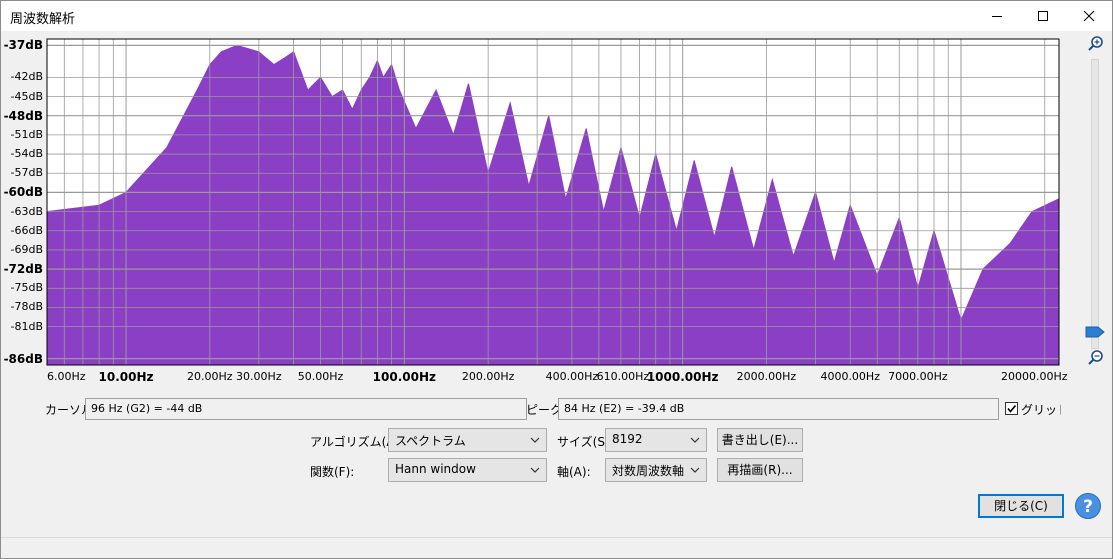 The height and width of the screenshot is (559, 1113). What do you see at coordinates (467, 440) in the screenshot?
I see `algorithm-select: スペクトラム` at bounding box center [467, 440].